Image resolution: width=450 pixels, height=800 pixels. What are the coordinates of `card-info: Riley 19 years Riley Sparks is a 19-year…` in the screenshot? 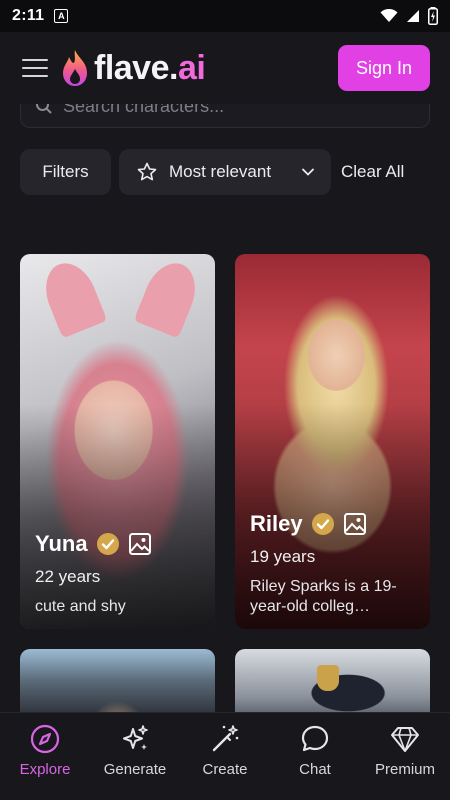 It's located at (334, 564).